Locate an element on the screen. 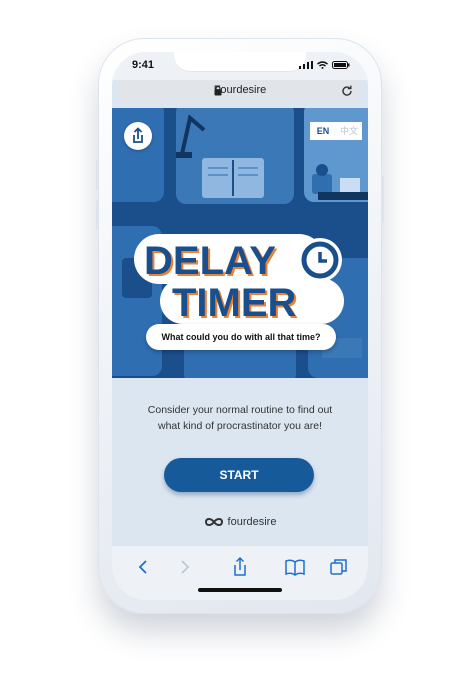 This screenshot has height=677, width=449. notch is located at coordinates (240, 62).